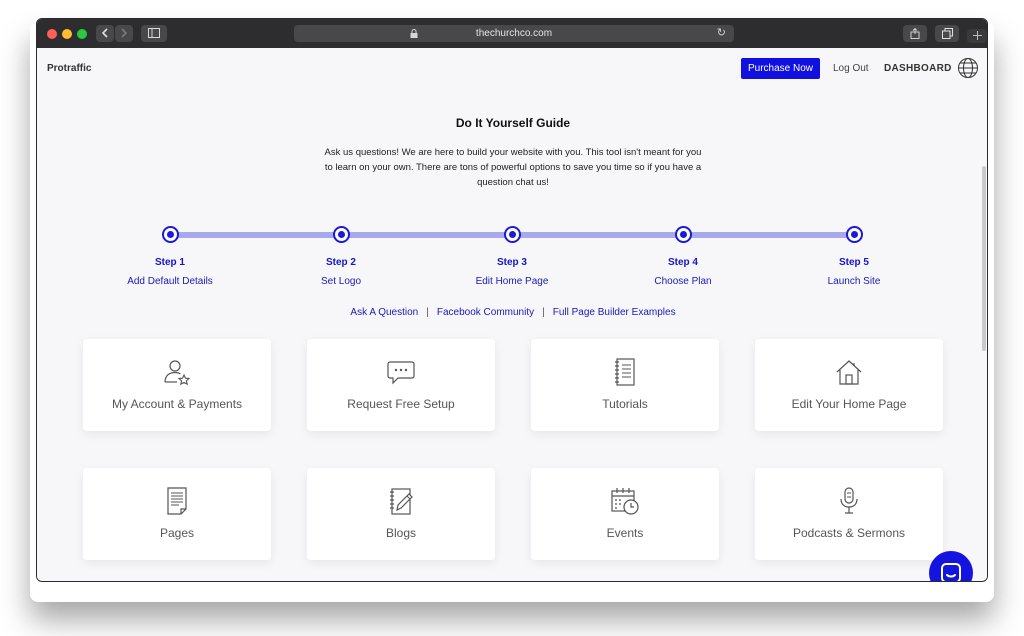 Image resolution: width=1024 pixels, height=636 pixels. I want to click on card-blogs: Blogs, so click(401, 514).